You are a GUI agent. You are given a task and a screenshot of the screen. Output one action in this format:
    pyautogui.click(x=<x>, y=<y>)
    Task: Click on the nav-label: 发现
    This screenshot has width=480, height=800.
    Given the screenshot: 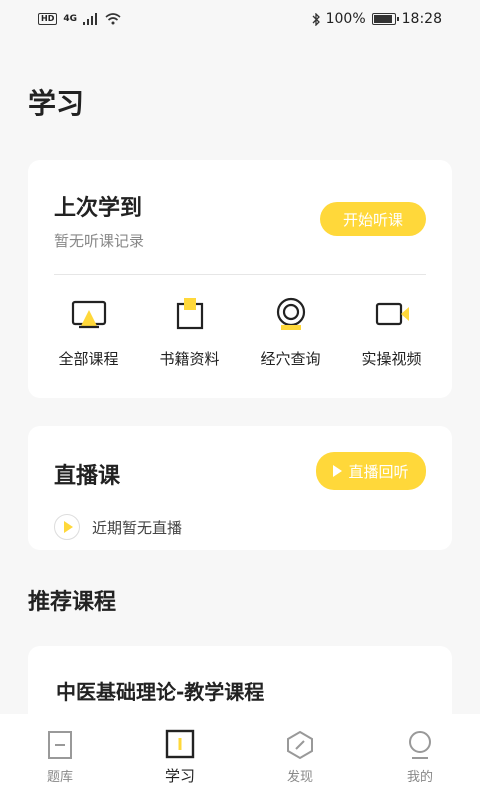 What is the action you would take?
    pyautogui.click(x=299, y=777)
    